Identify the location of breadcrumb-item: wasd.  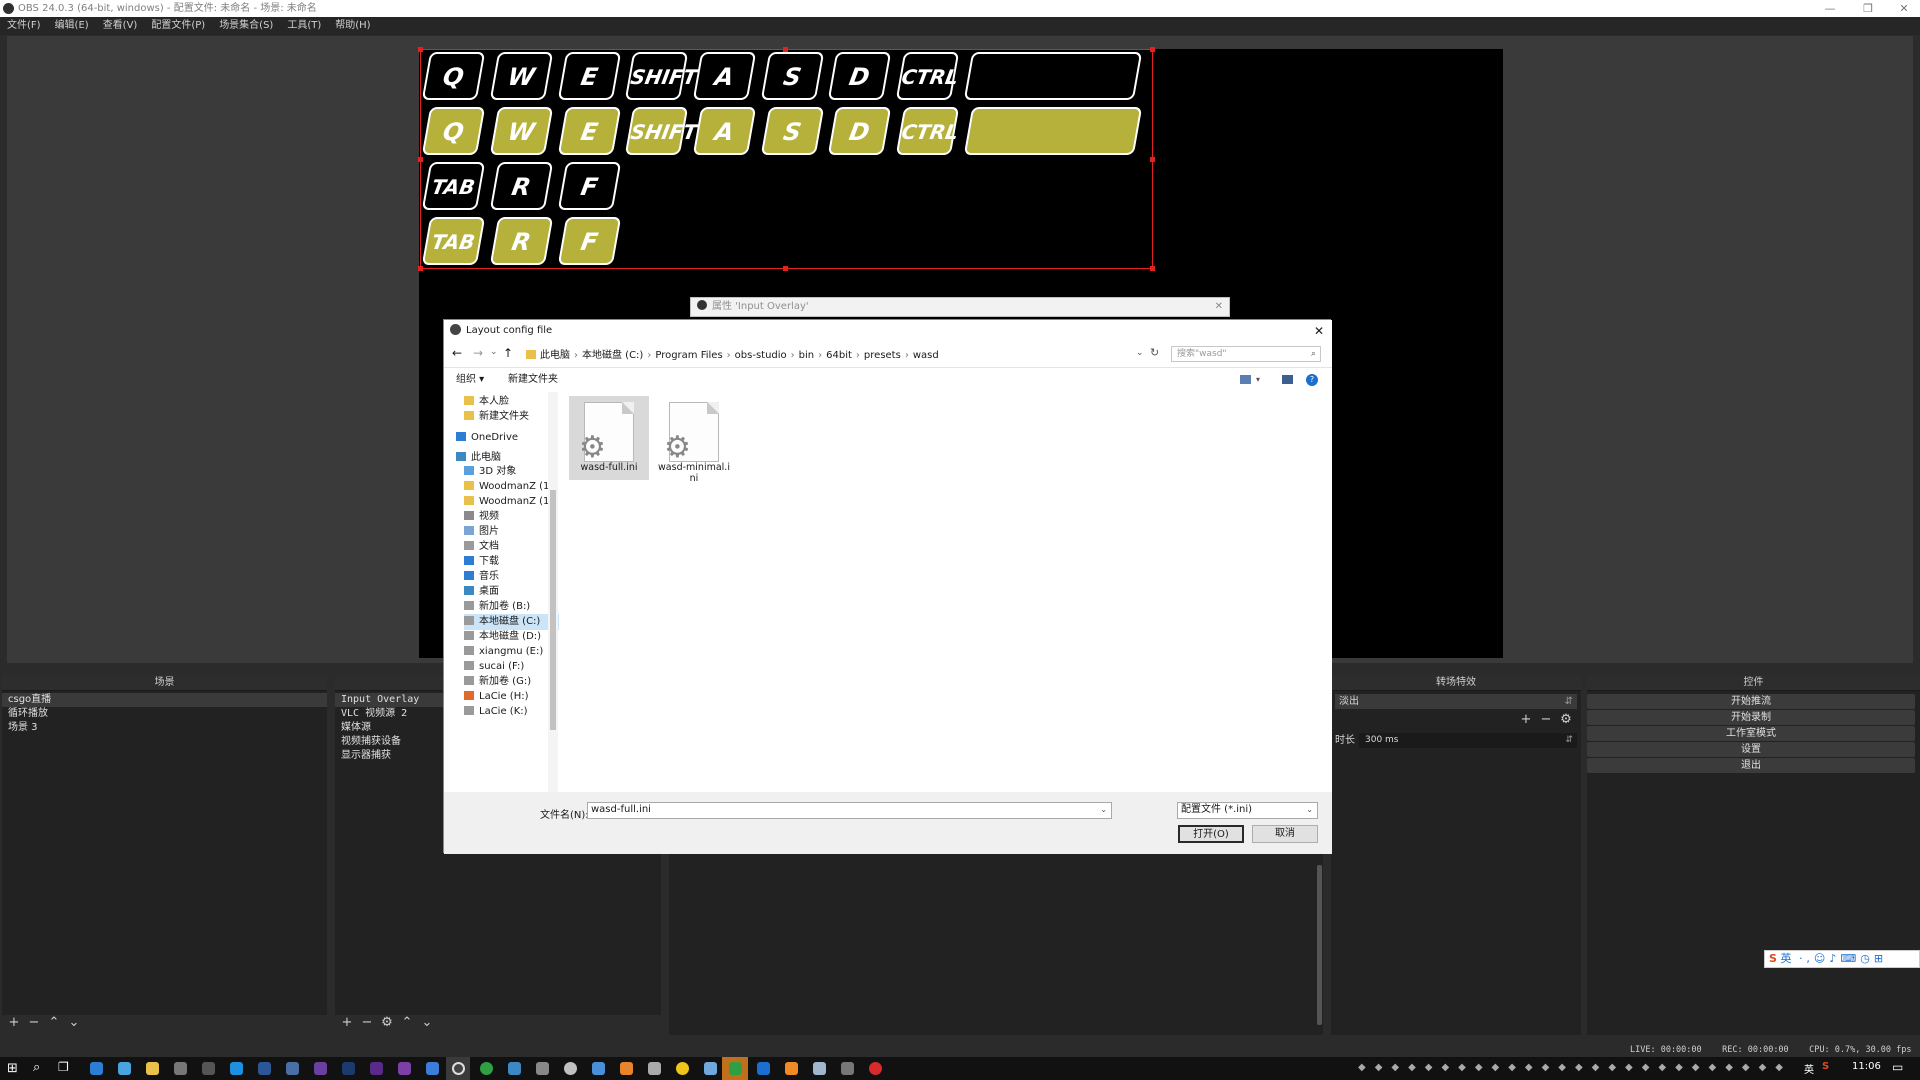
(926, 355).